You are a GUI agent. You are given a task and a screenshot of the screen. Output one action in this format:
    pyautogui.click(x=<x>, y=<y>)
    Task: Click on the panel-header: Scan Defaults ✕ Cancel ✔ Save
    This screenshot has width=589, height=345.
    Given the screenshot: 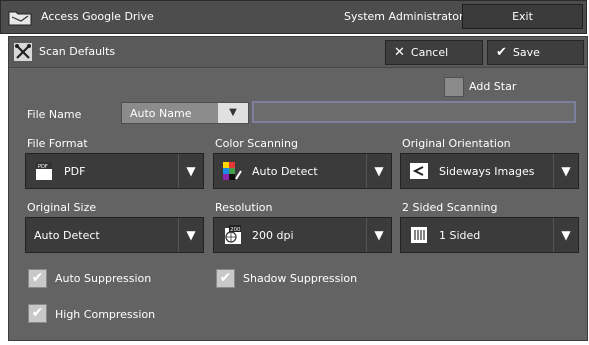 What is the action you would take?
    pyautogui.click(x=298, y=52)
    